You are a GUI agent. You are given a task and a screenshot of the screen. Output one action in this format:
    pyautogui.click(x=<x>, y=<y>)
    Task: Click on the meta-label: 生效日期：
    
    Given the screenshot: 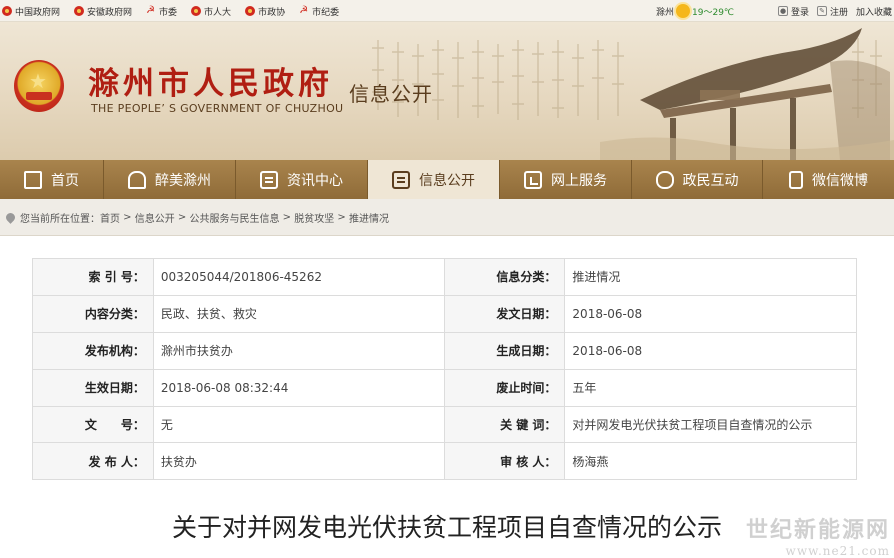 What is the action you would take?
    pyautogui.click(x=93, y=387)
    